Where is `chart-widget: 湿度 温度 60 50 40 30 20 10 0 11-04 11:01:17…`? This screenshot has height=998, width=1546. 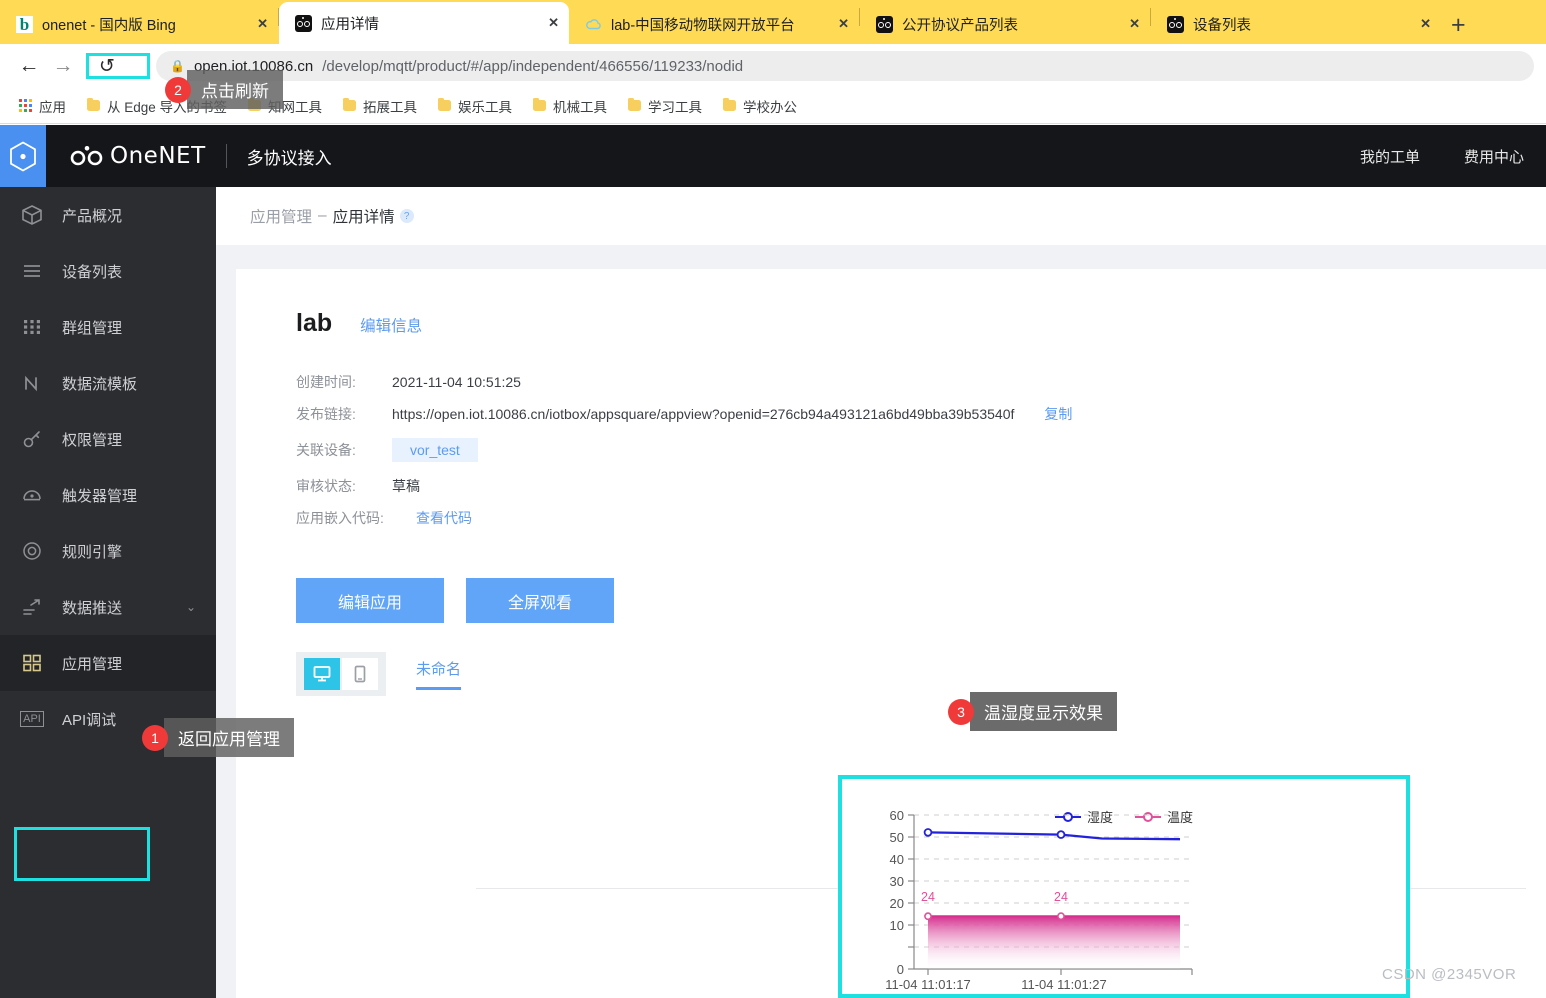
chart-widget: 湿度 温度 60 50 40 30 20 10 0 11-04 11:01:17… is located at coordinates (1124, 886).